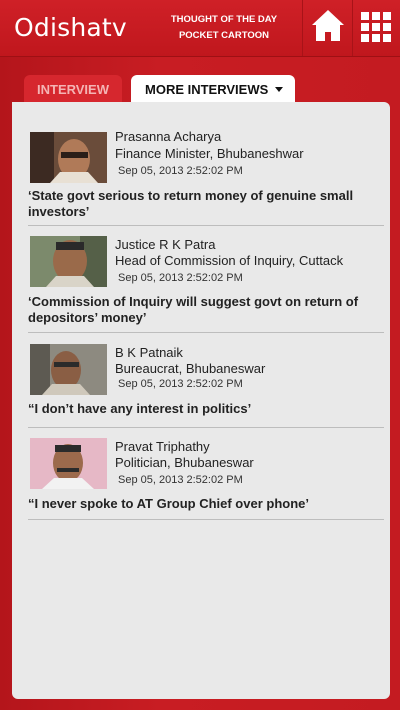 Image resolution: width=400 pixels, height=710 pixels. I want to click on menu-button, so click(376, 28).